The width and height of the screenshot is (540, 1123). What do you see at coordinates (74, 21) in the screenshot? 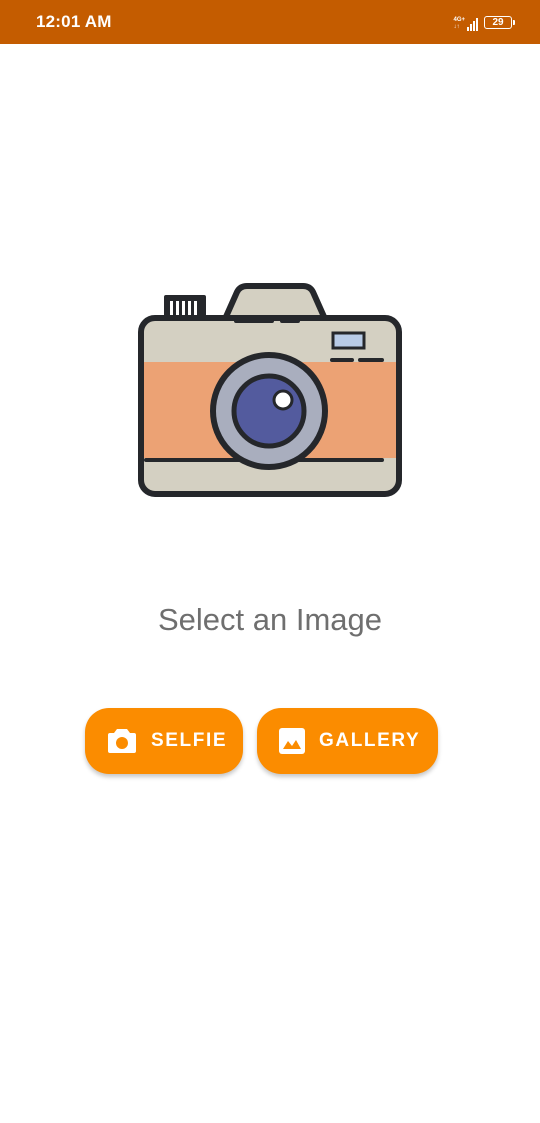
I see `status-time: 12:01 AM` at bounding box center [74, 21].